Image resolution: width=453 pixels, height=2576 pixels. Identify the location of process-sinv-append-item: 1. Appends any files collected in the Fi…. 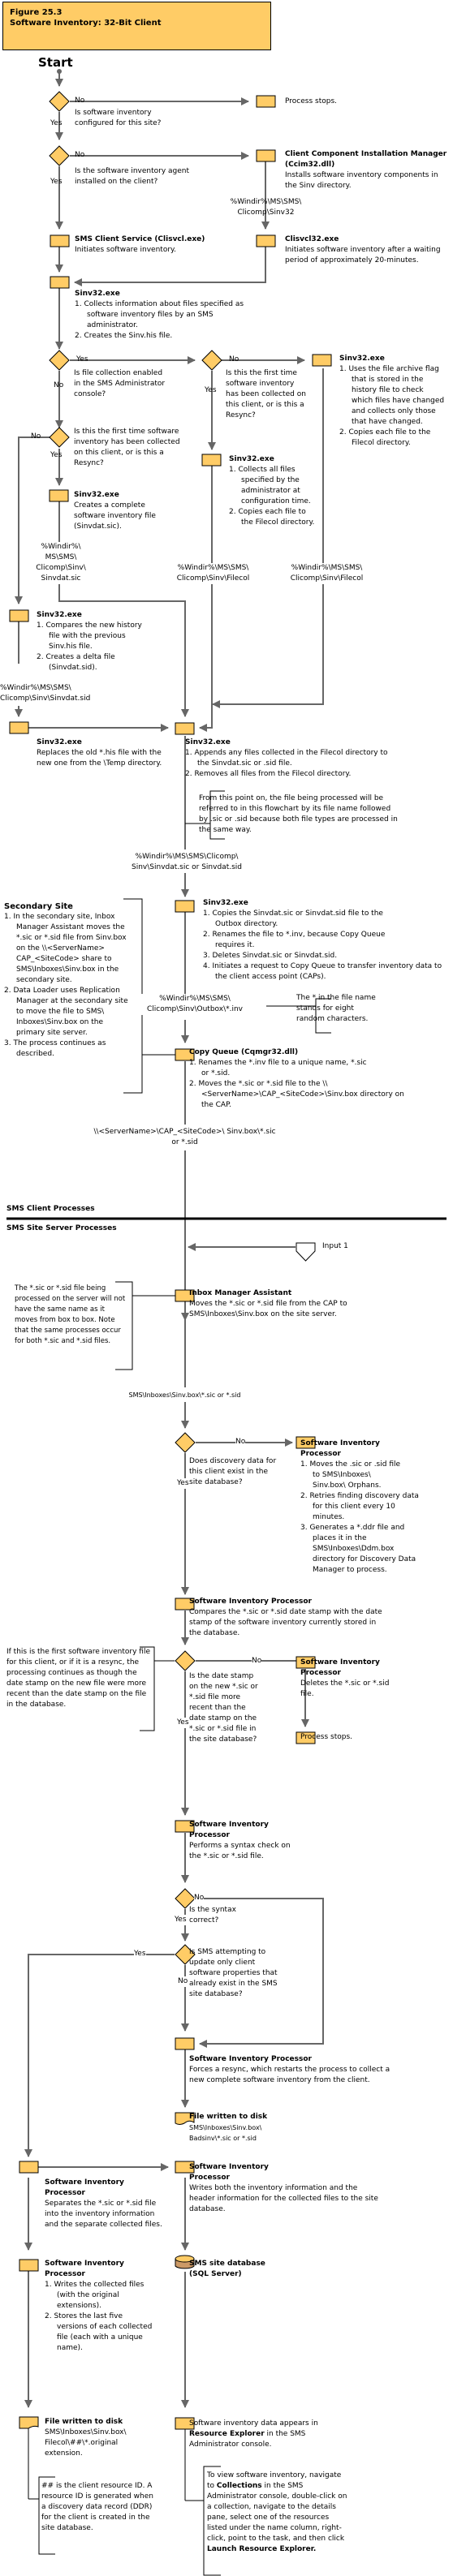
(286, 758).